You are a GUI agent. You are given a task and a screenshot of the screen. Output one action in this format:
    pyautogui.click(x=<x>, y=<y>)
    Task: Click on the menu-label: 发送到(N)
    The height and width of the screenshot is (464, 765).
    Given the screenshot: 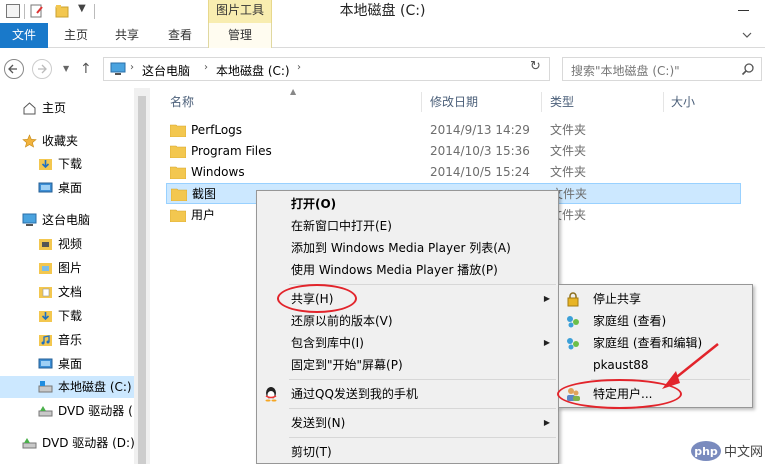 What is the action you would take?
    pyautogui.click(x=318, y=423)
    